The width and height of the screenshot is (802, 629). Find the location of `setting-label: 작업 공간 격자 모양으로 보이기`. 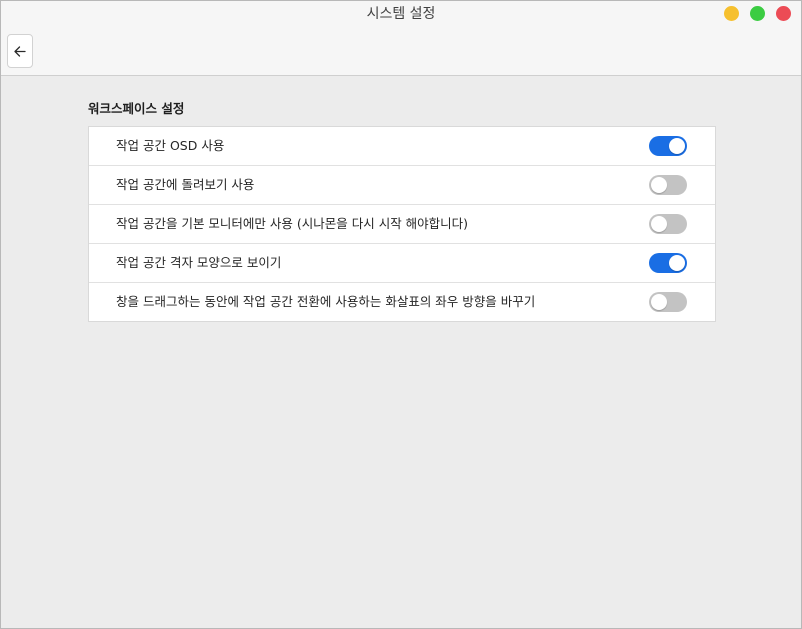

setting-label: 작업 공간 격자 모양으로 보이기 is located at coordinates (199, 262).